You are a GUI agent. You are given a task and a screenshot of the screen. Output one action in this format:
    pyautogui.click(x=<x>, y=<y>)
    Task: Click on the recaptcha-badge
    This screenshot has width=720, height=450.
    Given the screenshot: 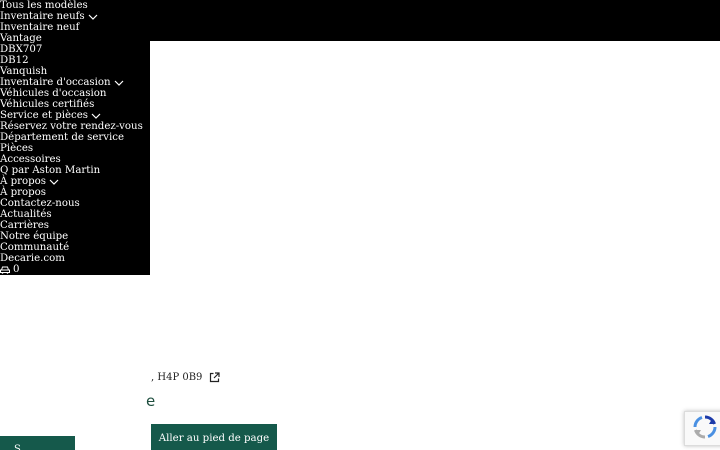 What is the action you would take?
    pyautogui.click(x=702, y=428)
    